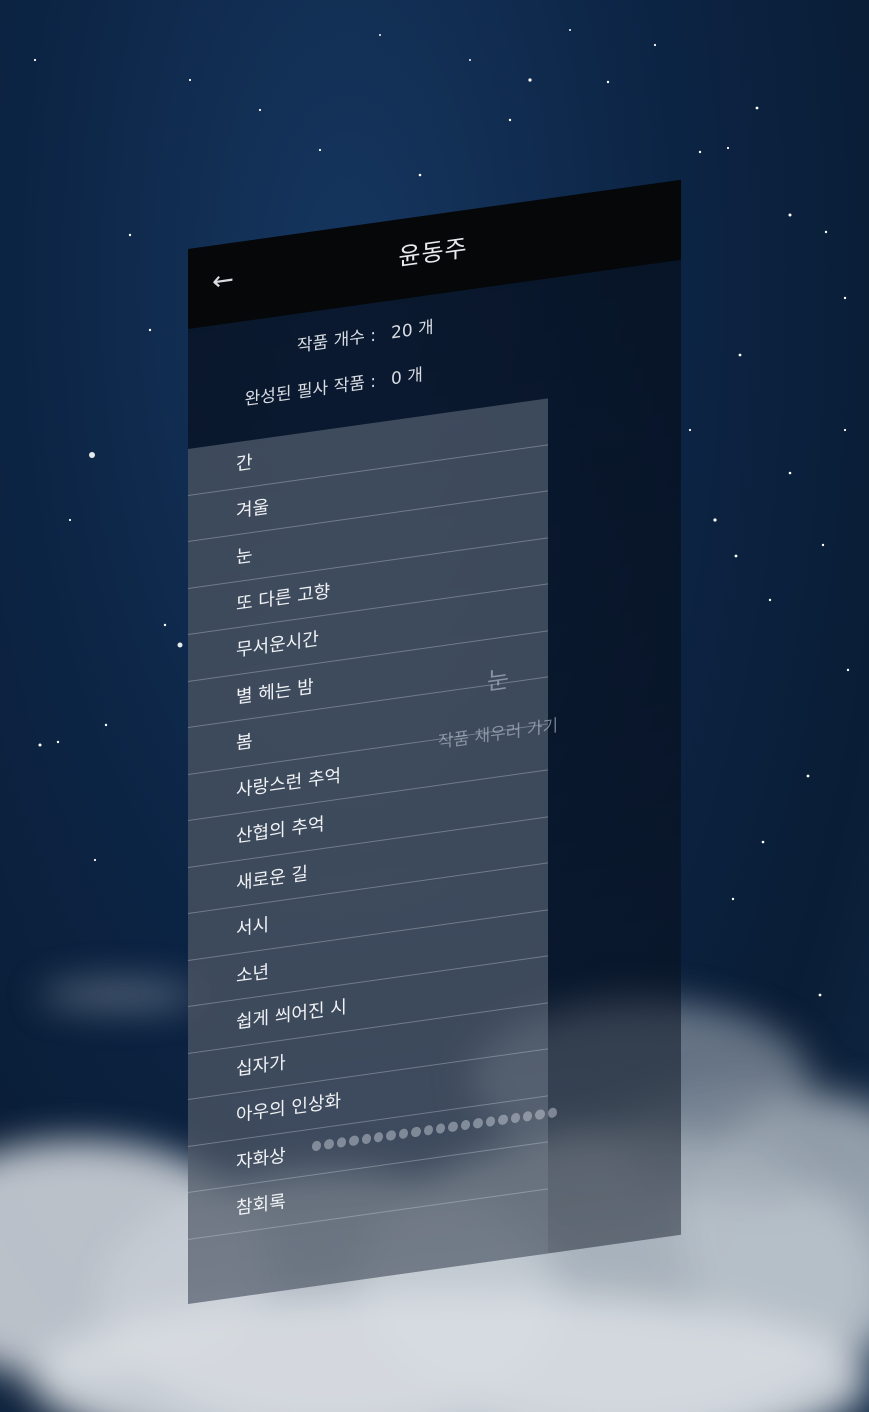  Describe the element at coordinates (433, 252) in the screenshot. I see `page-title: 윤동주` at that location.